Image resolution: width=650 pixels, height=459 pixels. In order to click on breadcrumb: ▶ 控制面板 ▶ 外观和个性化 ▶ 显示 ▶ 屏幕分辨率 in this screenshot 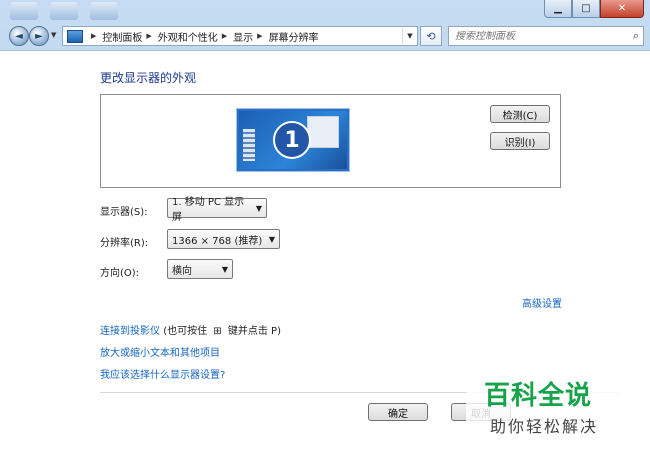, I will do `click(203, 36)`.